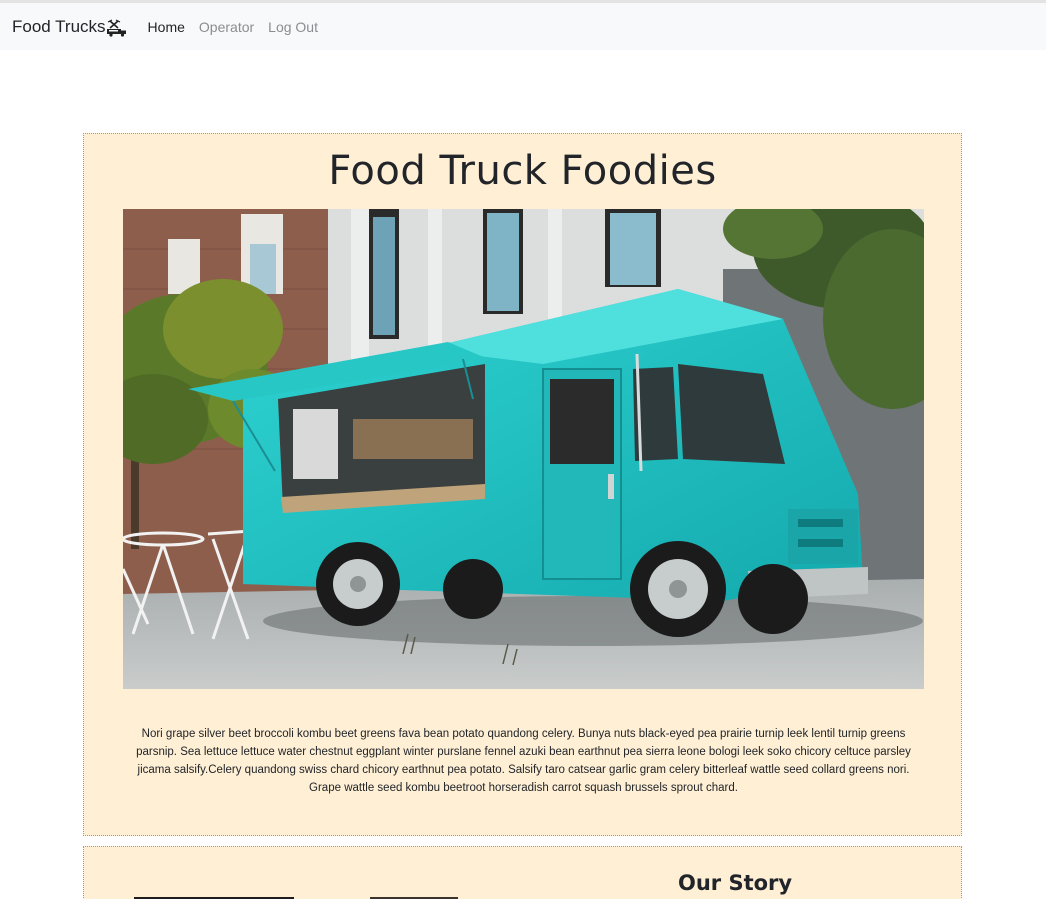  I want to click on story-card: Our Story, so click(522, 872).